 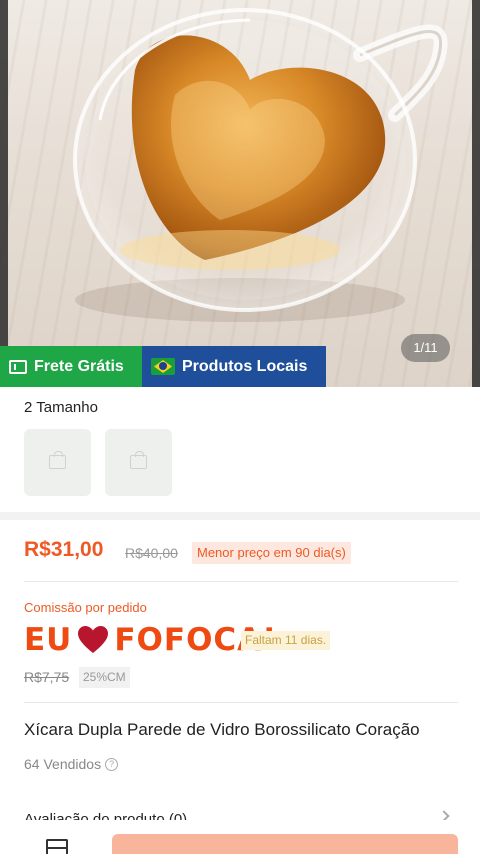 I want to click on original-price: R$40,00, so click(x=151, y=553).